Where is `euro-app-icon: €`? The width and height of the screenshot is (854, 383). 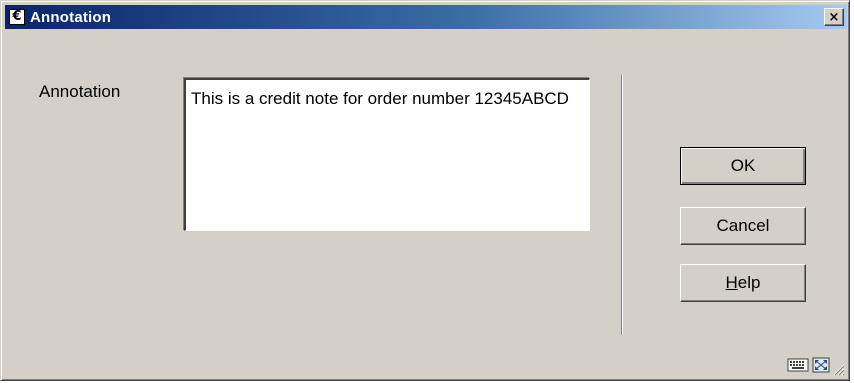 euro-app-icon: € is located at coordinates (17, 17).